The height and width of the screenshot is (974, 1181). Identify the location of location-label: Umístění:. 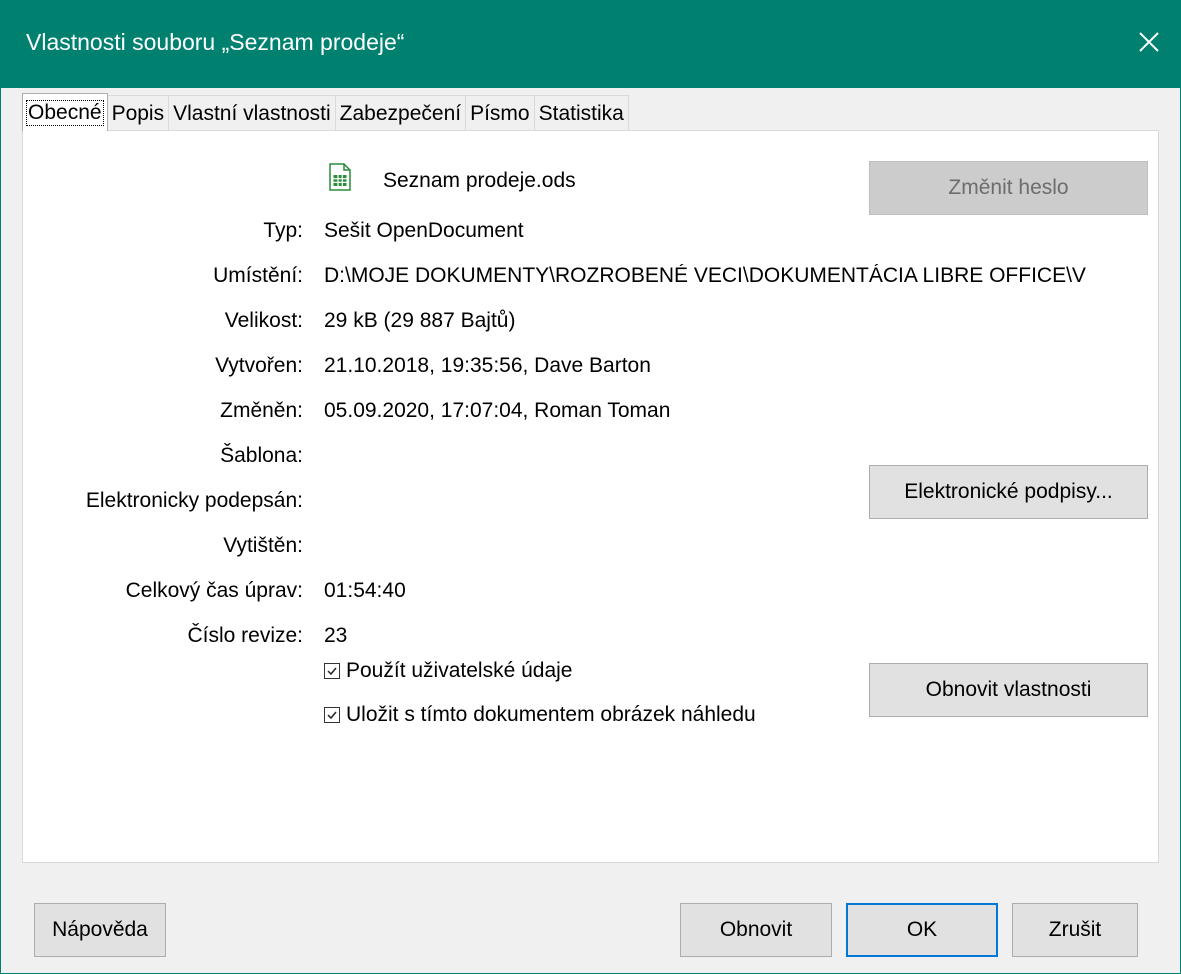
(258, 275).